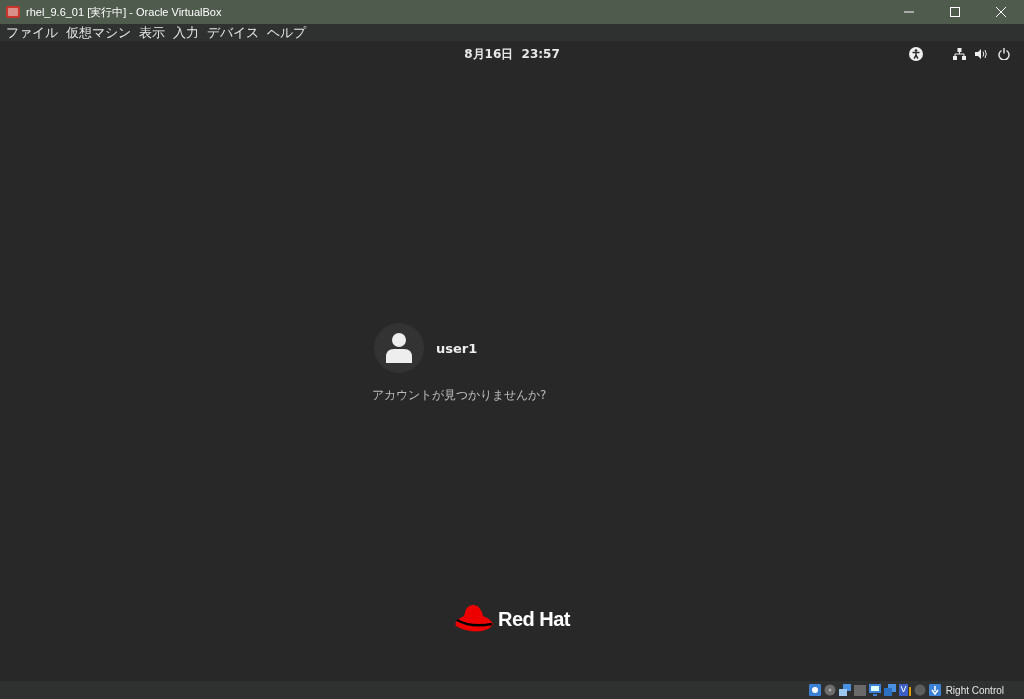 This screenshot has width=1024, height=699. Describe the element at coordinates (1004, 54) in the screenshot. I see `power-icon` at that location.